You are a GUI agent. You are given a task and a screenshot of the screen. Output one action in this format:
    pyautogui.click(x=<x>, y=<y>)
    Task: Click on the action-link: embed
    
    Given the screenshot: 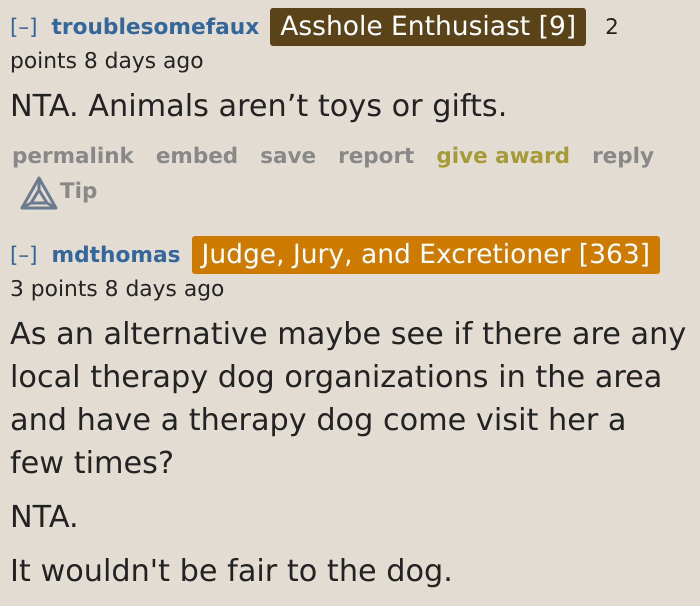 What is the action you would take?
    pyautogui.click(x=197, y=156)
    